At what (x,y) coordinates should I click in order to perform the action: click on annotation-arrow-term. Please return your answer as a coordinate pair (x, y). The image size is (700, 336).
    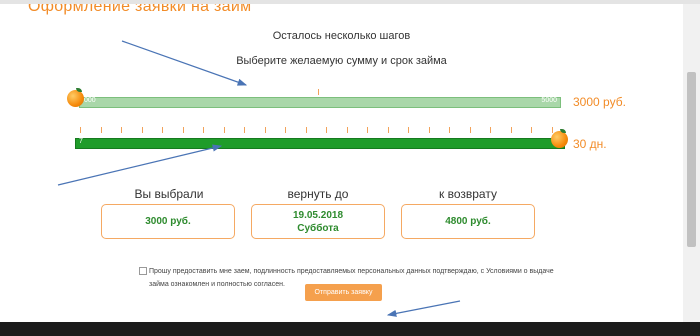
    Looking at the image, I should click on (140, 165).